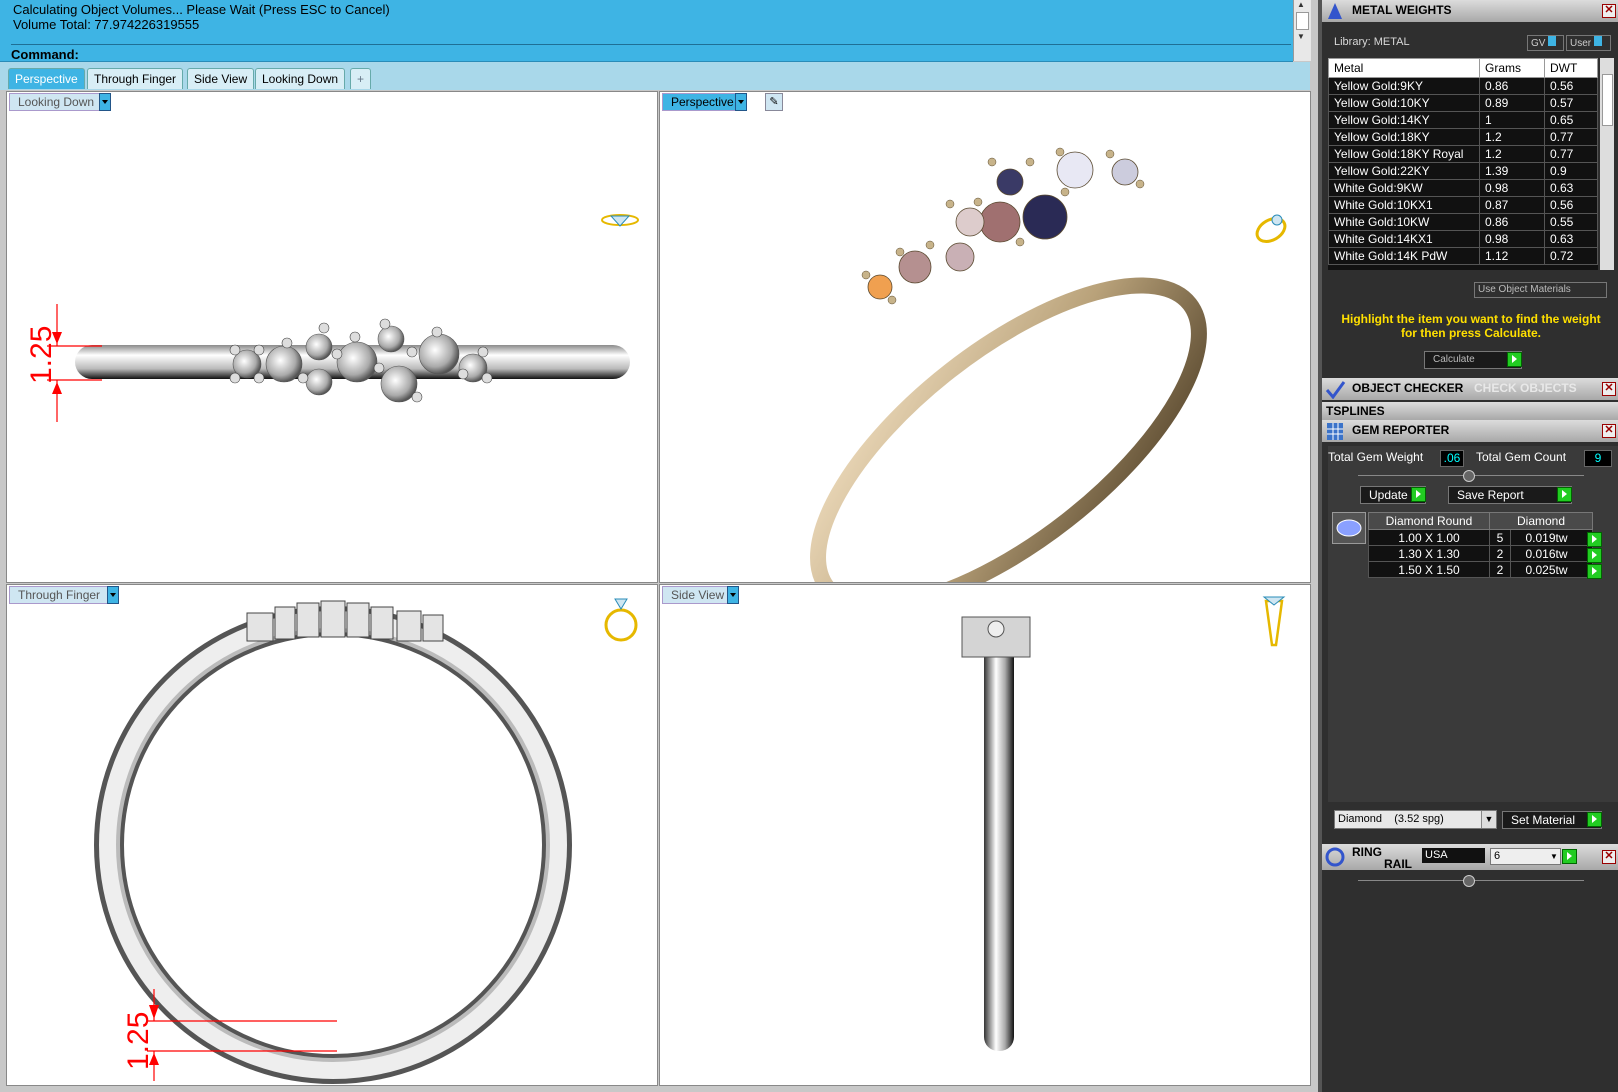  What do you see at coordinates (1473, 360) in the screenshot?
I see `calculate-button: Calculate` at bounding box center [1473, 360].